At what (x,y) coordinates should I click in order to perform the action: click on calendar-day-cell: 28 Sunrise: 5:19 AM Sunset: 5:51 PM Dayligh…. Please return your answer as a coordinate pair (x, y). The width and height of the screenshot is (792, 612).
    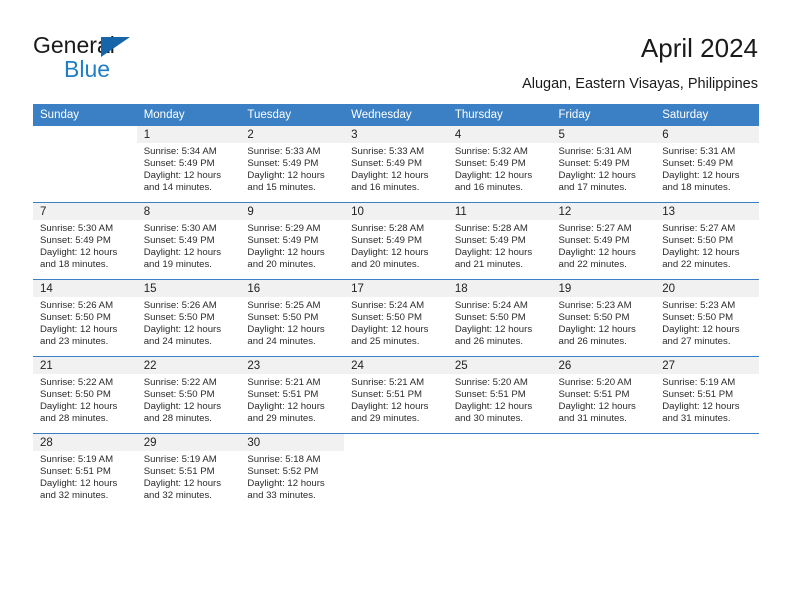
    Looking at the image, I should click on (85, 471).